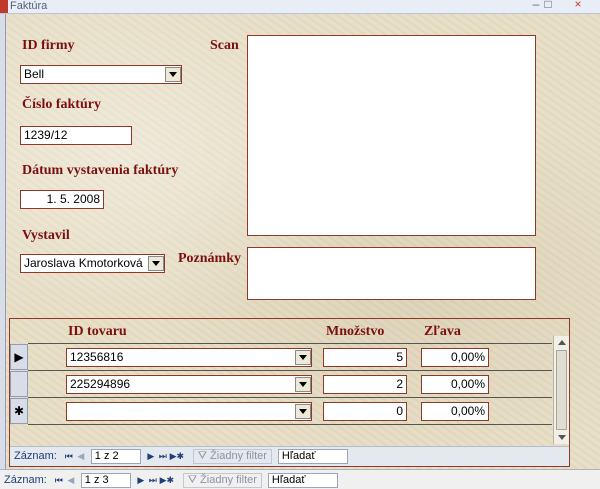 This screenshot has height=489, width=600. I want to click on mnozstvo-field: 5, so click(365, 357).